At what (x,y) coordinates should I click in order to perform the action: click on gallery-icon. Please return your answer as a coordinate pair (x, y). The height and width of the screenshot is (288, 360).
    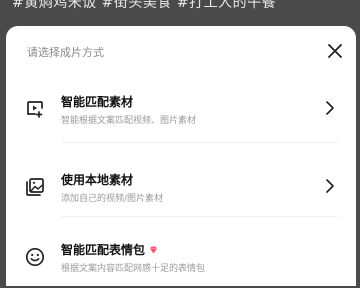
    Looking at the image, I should click on (35, 187).